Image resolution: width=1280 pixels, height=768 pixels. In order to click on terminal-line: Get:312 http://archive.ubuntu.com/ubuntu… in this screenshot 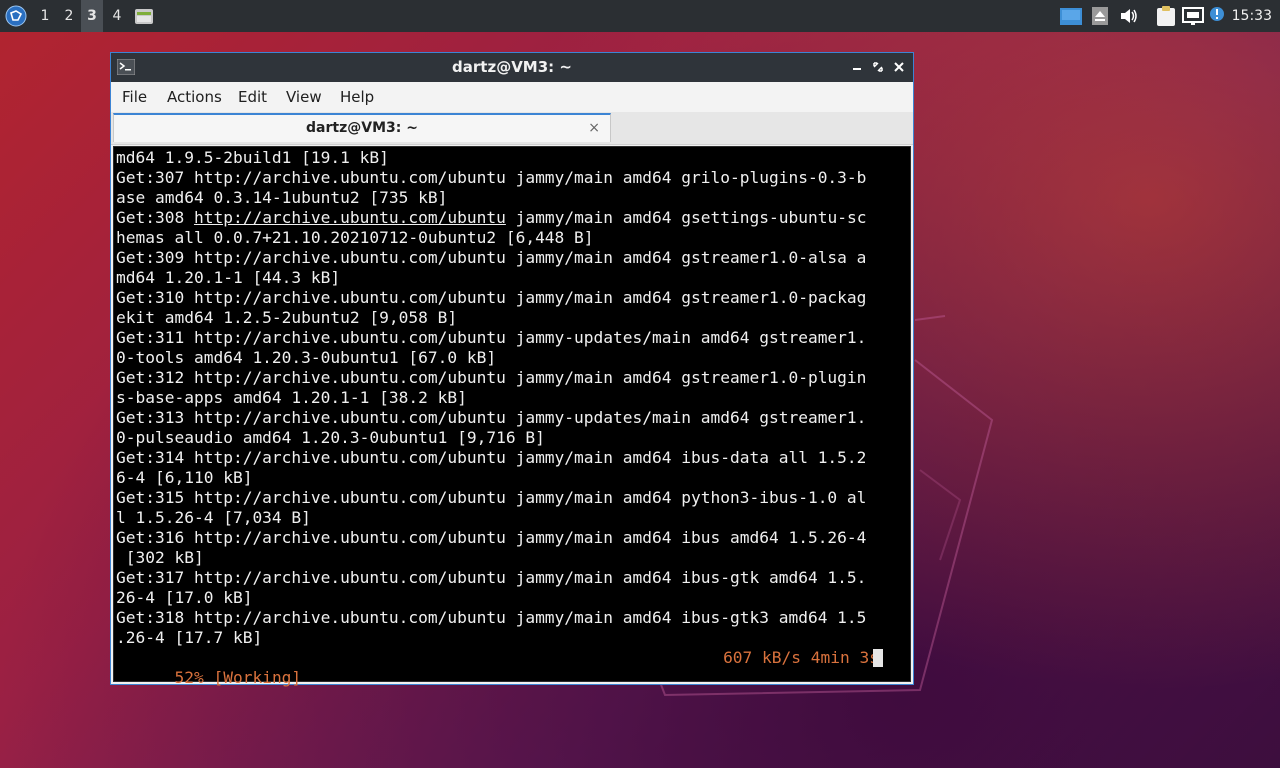, I will do `click(491, 377)`.